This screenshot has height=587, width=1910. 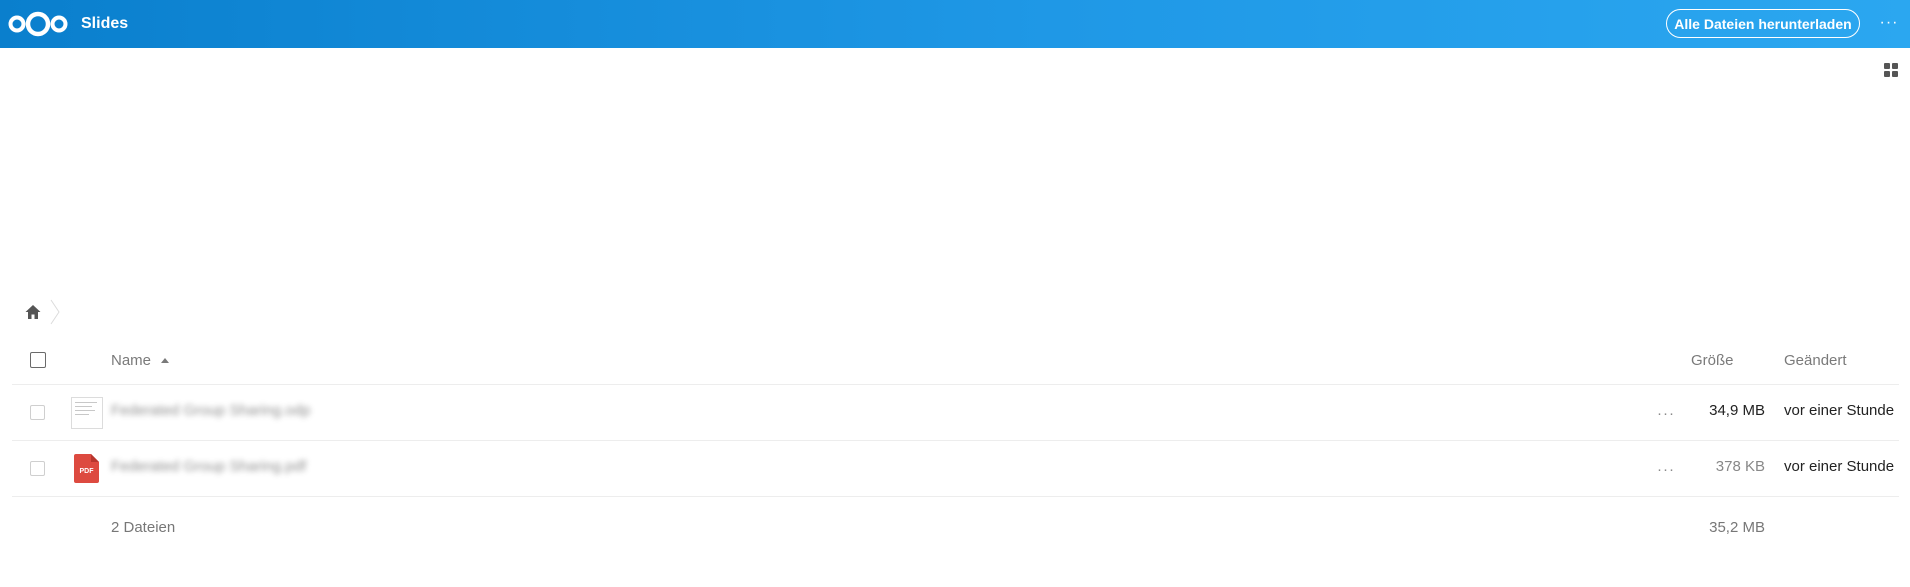 I want to click on file-size: 378 KB, so click(x=1740, y=466).